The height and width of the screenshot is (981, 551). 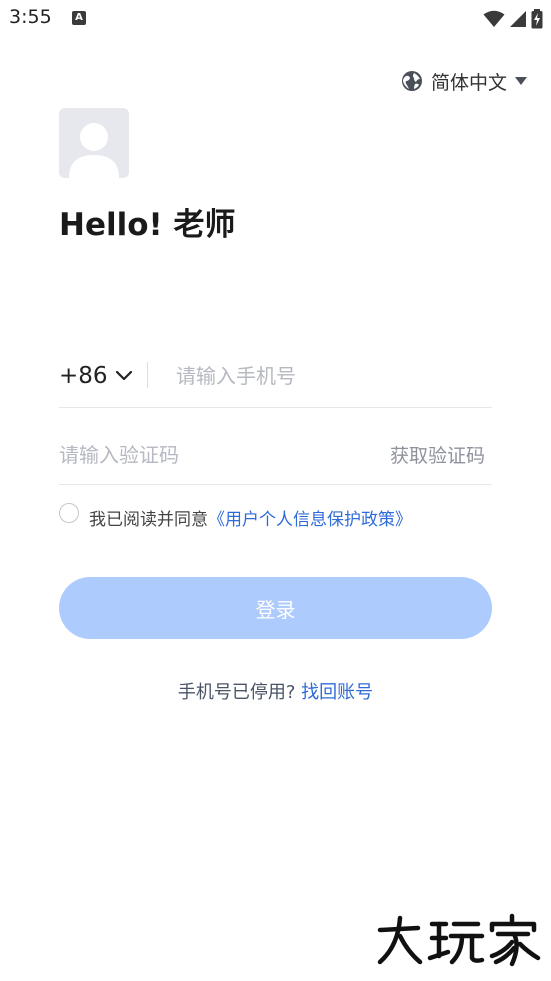 I want to click on phone-divider, so click(x=147, y=375).